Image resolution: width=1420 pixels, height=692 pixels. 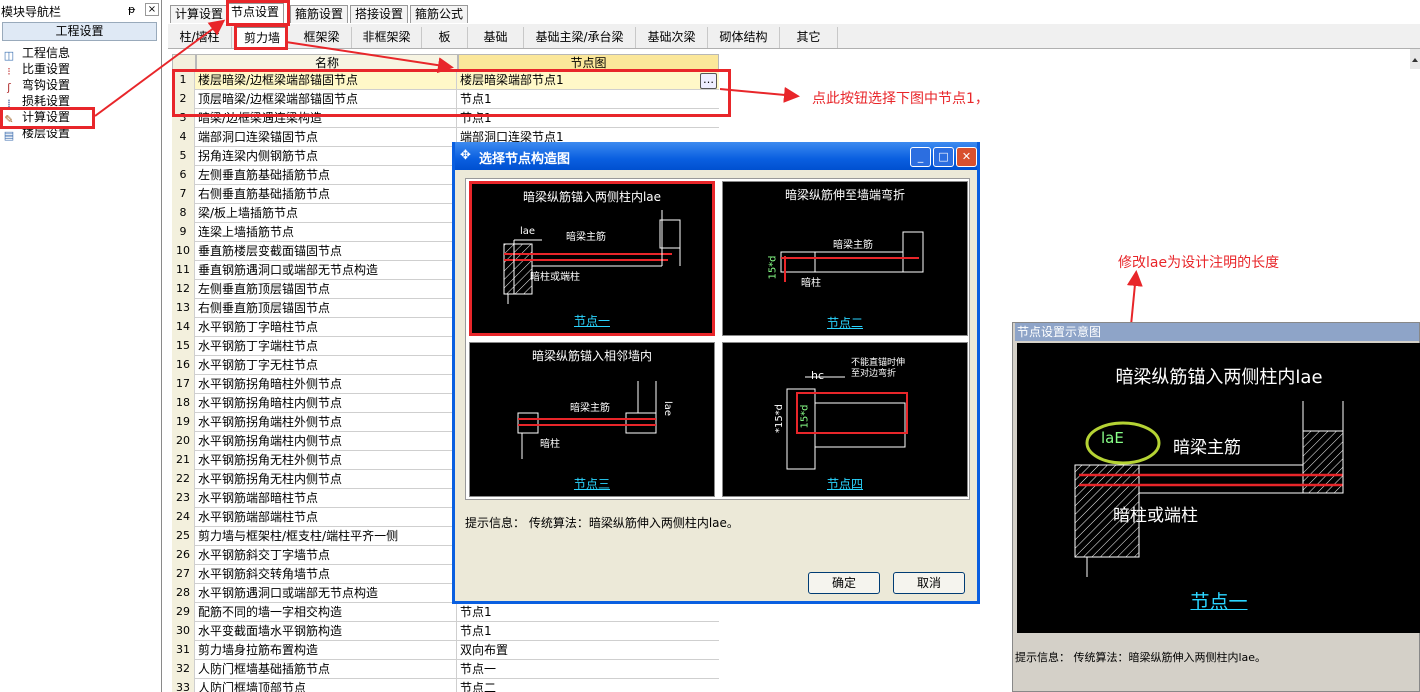 What do you see at coordinates (592, 483) in the screenshot?
I see `node-option-3-link: 节点三` at bounding box center [592, 483].